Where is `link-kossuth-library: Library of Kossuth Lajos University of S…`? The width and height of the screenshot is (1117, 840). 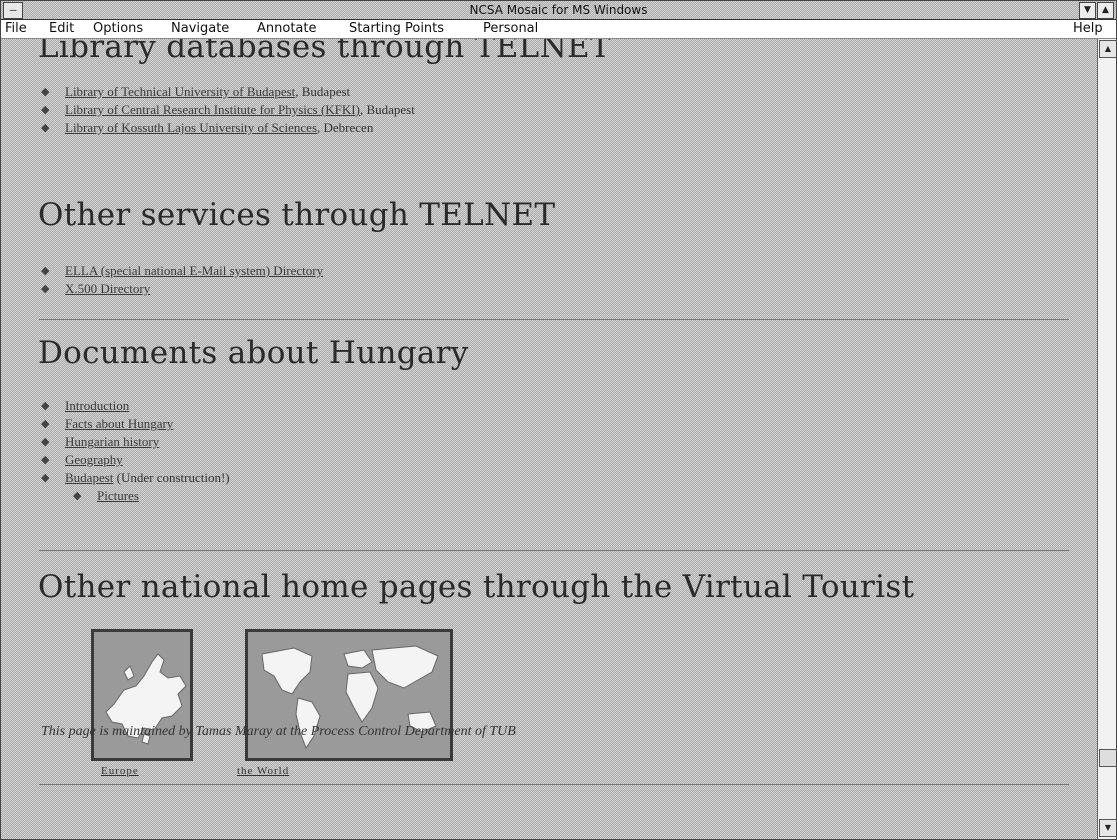
link-kossuth-library: Library of Kossuth Lajos University of S… is located at coordinates (191, 127).